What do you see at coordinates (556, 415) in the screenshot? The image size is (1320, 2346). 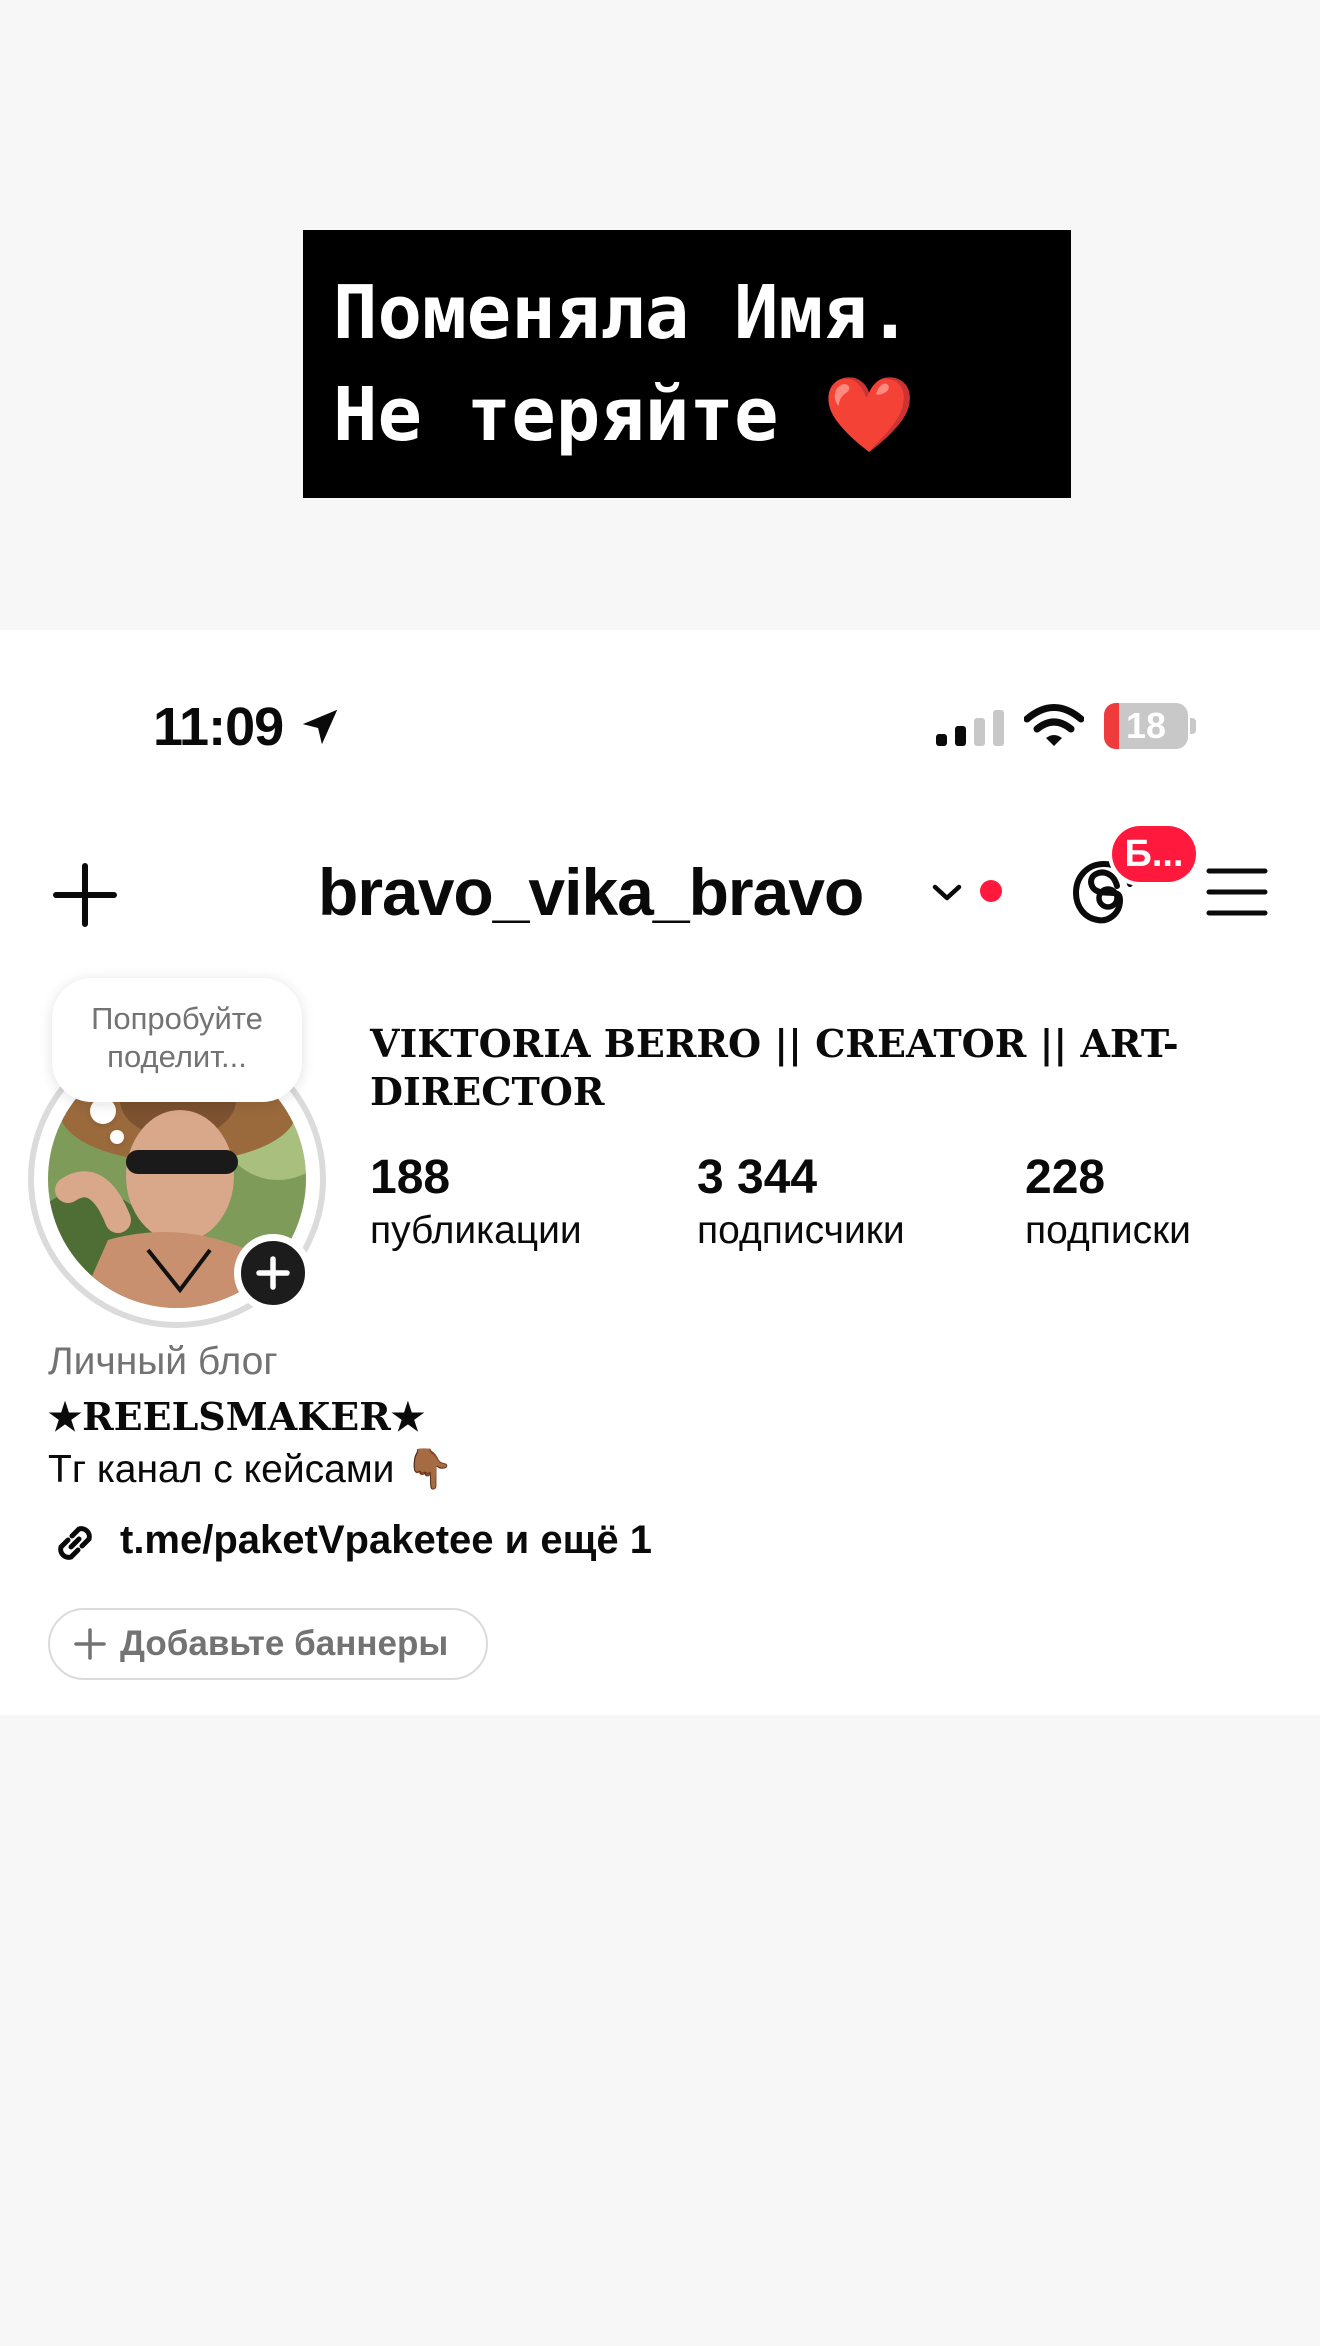 I see `caption-line-2: Не теряйте` at bounding box center [556, 415].